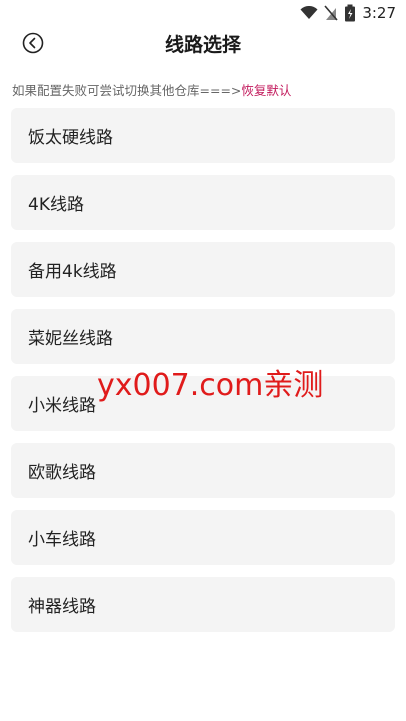  Describe the element at coordinates (379, 13) in the screenshot. I see `status-time: 3:27` at that location.